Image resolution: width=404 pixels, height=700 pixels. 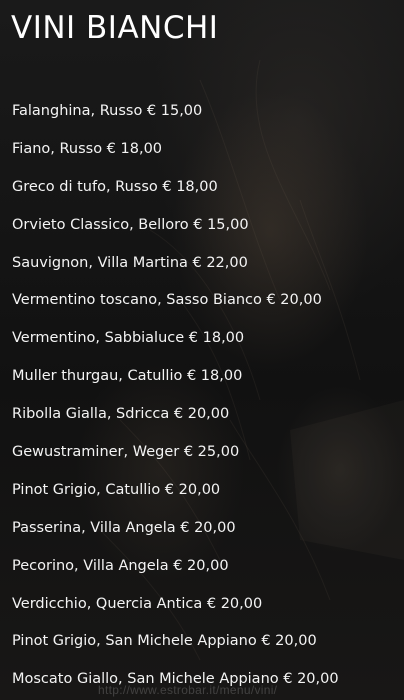 I want to click on wine-item: Muller thurgau, Catullio € 18,00, so click(x=127, y=376).